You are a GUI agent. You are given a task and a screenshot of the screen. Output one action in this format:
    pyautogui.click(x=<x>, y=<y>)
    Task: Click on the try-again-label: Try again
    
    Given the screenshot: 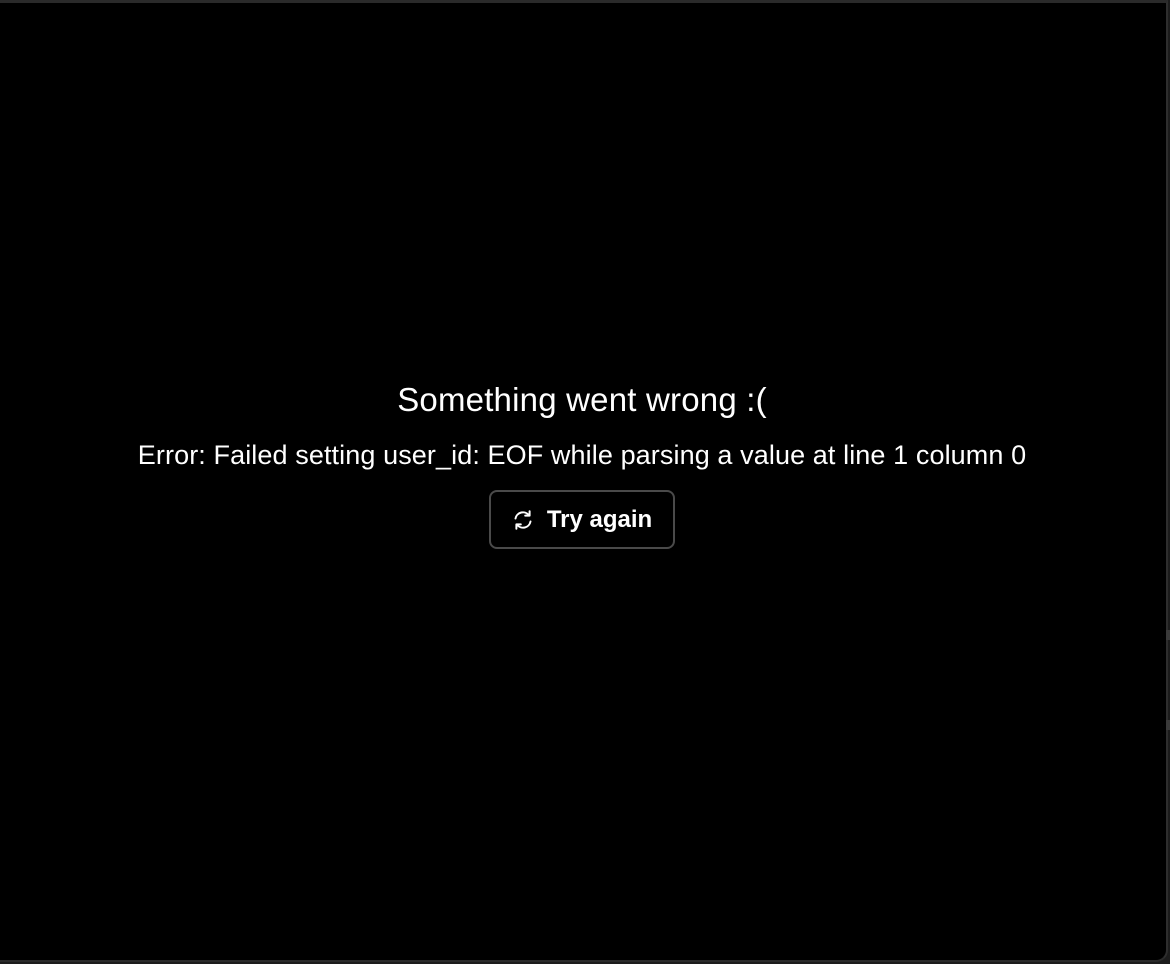 What is the action you would take?
    pyautogui.click(x=599, y=519)
    